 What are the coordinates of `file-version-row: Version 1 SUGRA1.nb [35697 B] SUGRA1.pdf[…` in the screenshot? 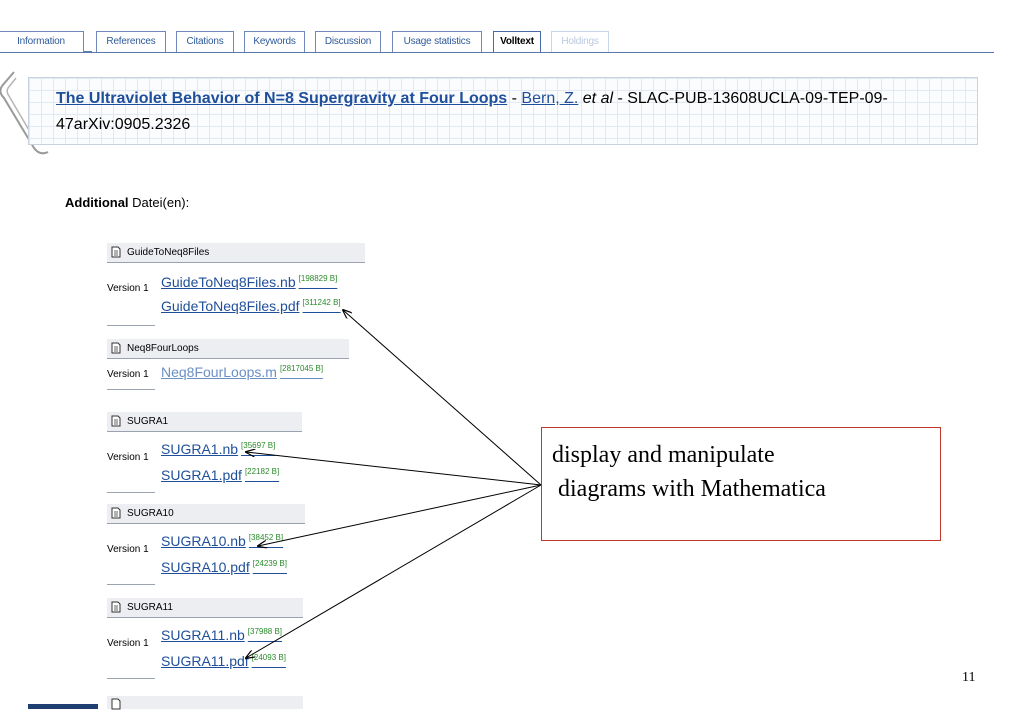 It's located at (204, 462).